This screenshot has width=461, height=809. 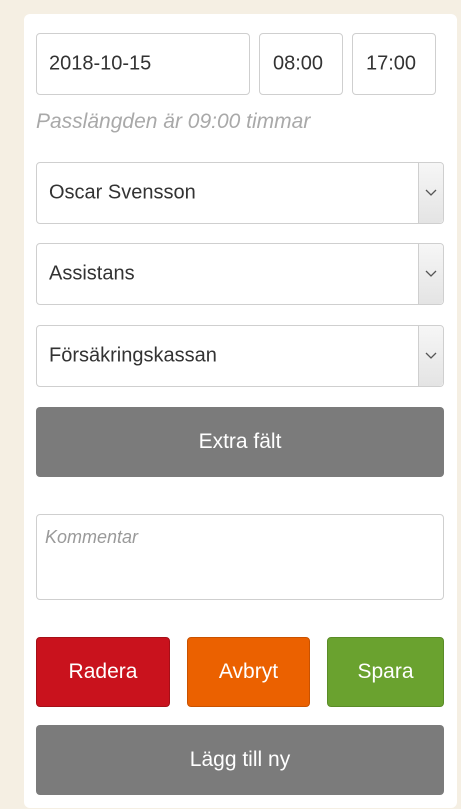 I want to click on cancel-button: Avbryt, so click(x=248, y=672).